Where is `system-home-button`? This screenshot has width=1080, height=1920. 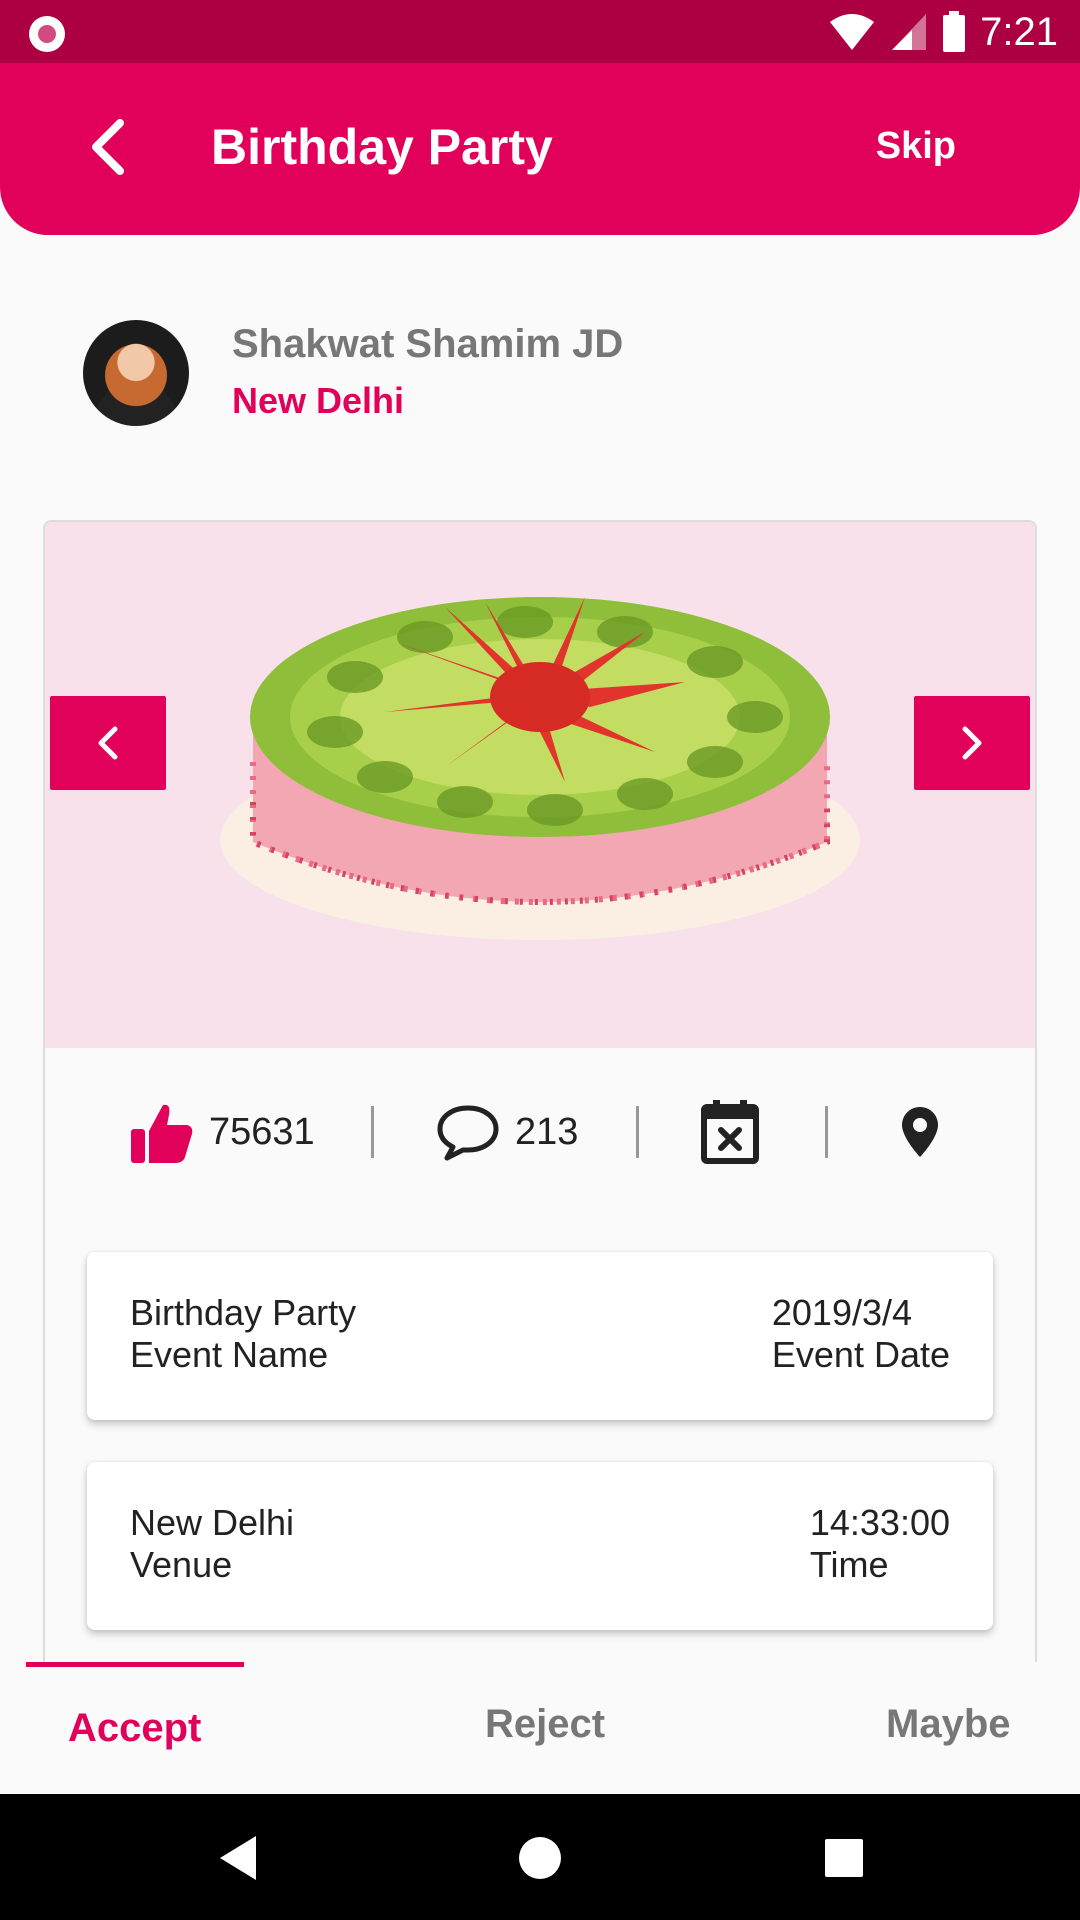 system-home-button is located at coordinates (540, 1858).